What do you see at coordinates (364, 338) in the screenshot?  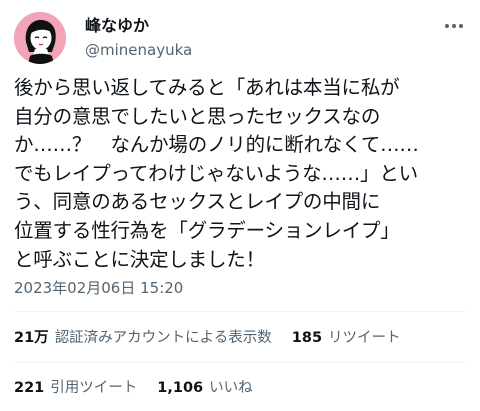 I see `retweets-label: リツイート` at bounding box center [364, 338].